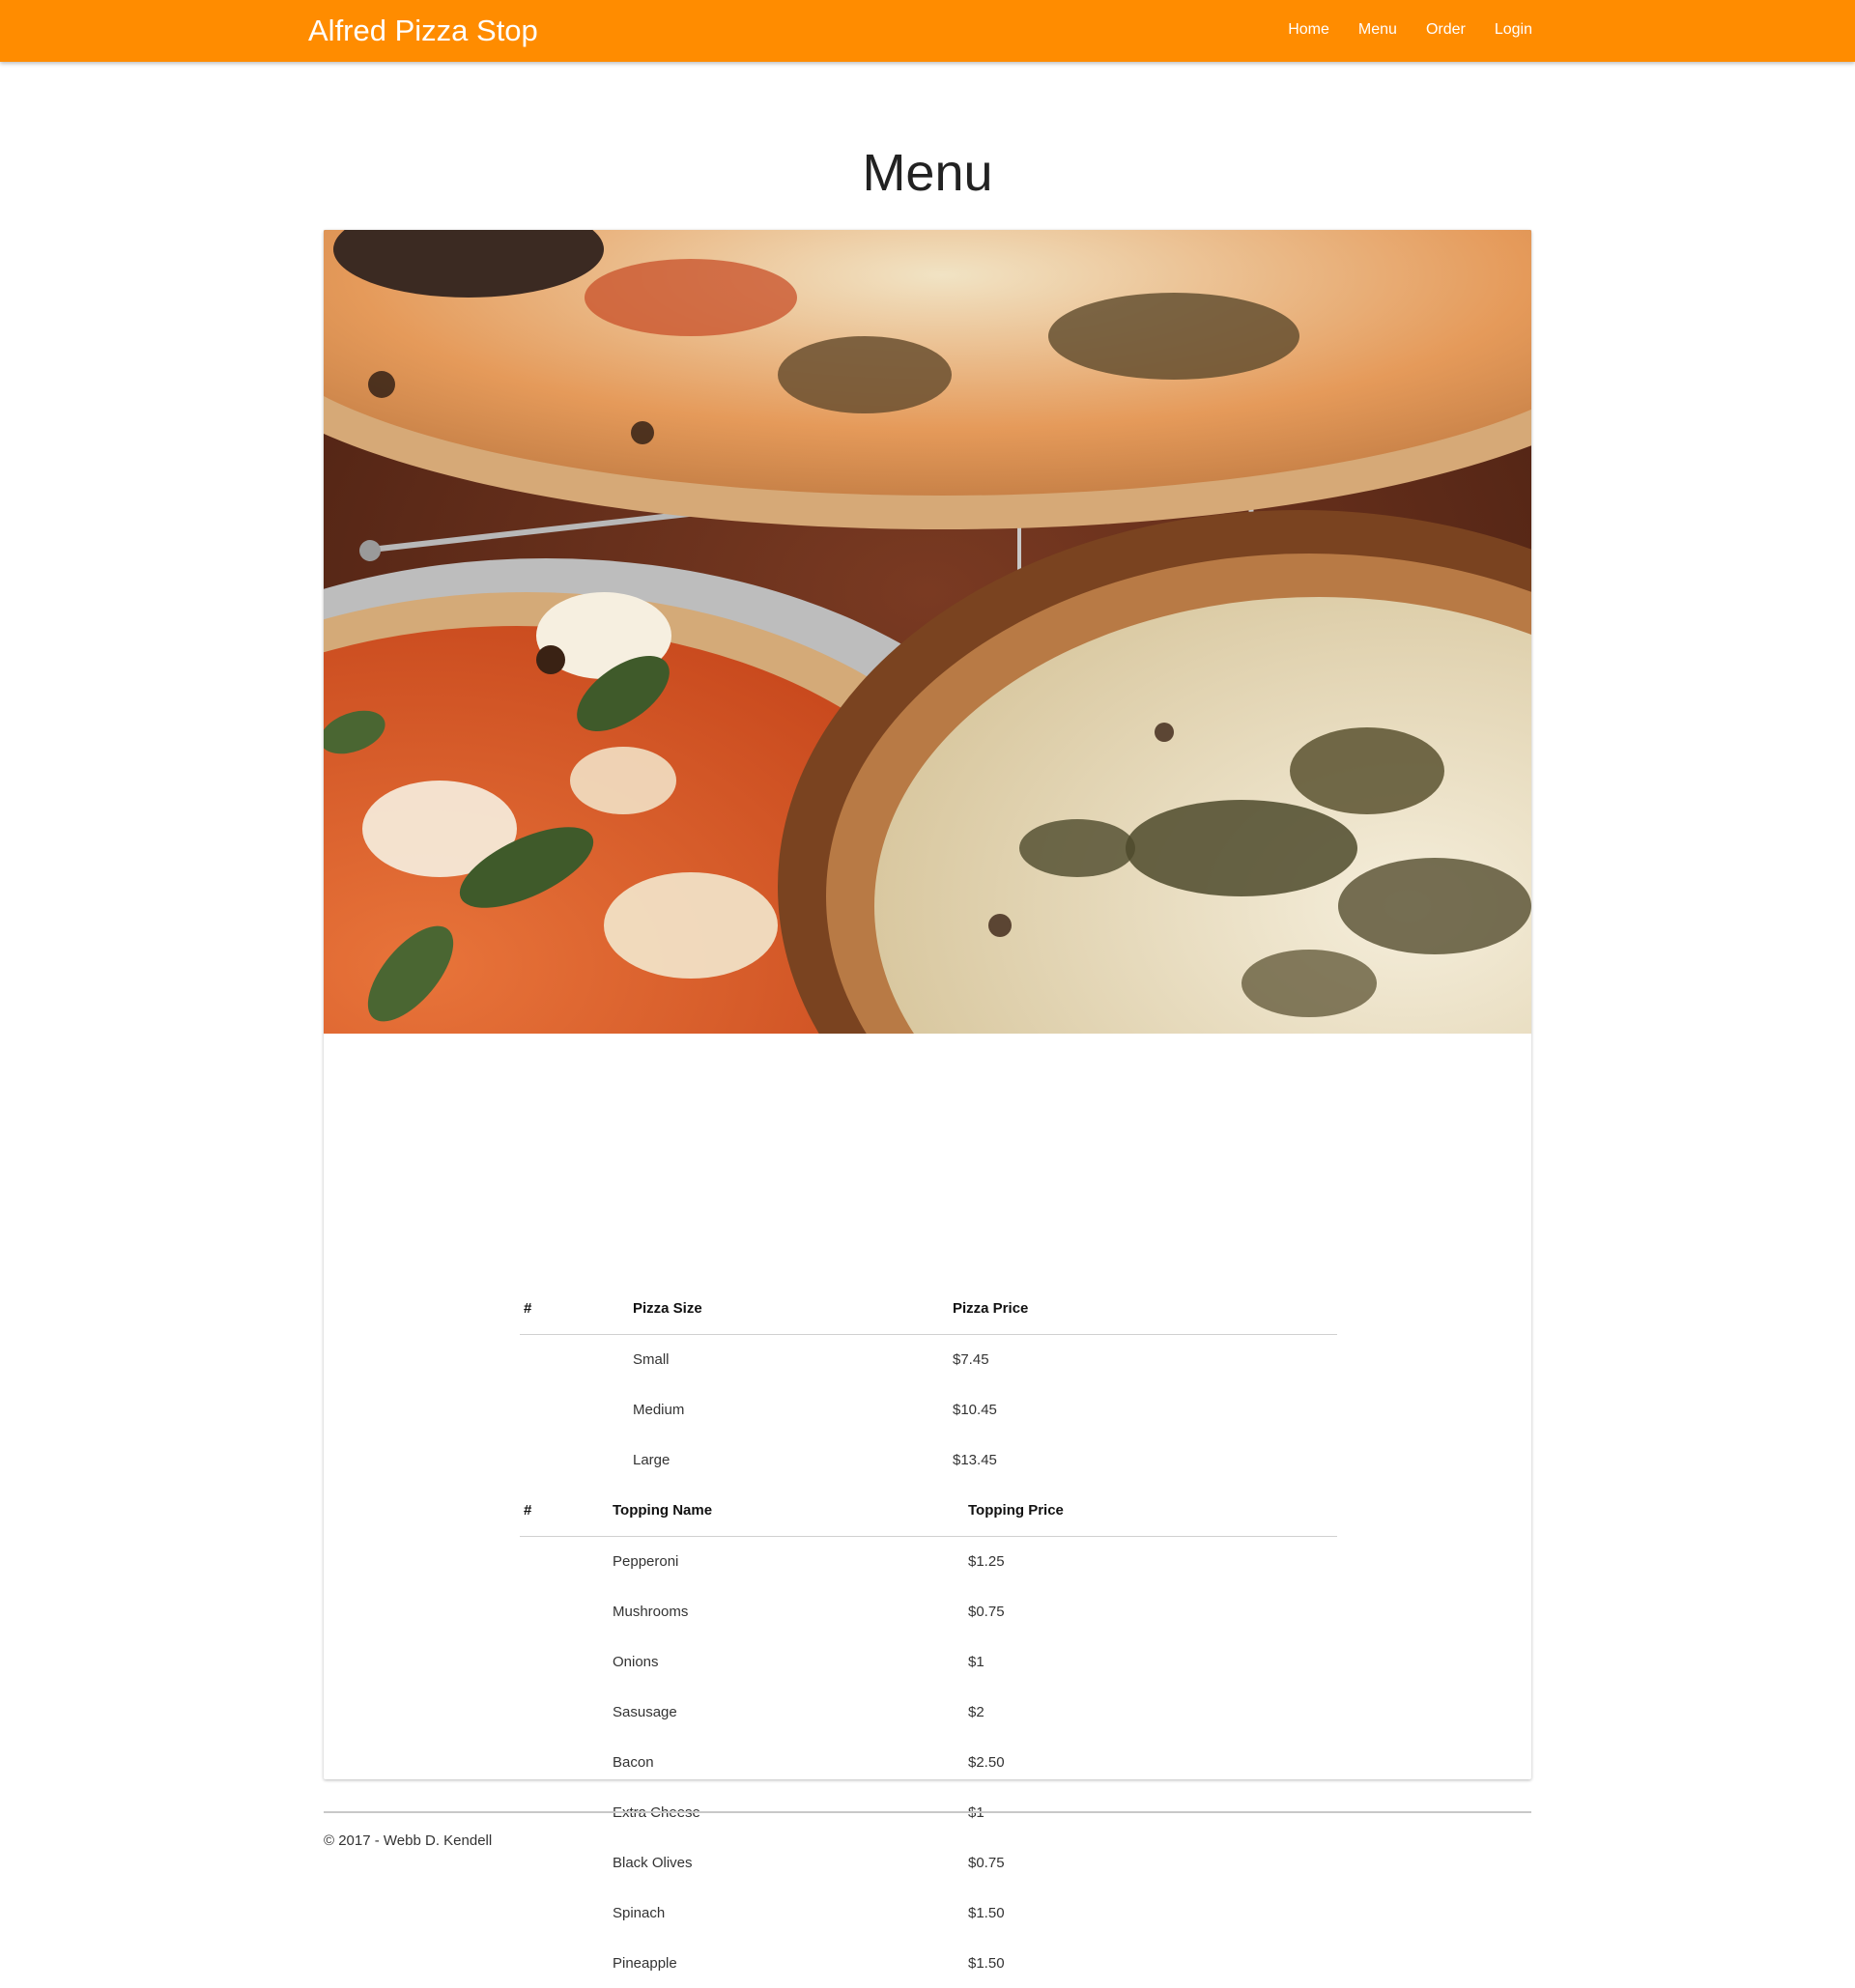  I want to click on topping-name-cell: Bacon, so click(633, 1762).